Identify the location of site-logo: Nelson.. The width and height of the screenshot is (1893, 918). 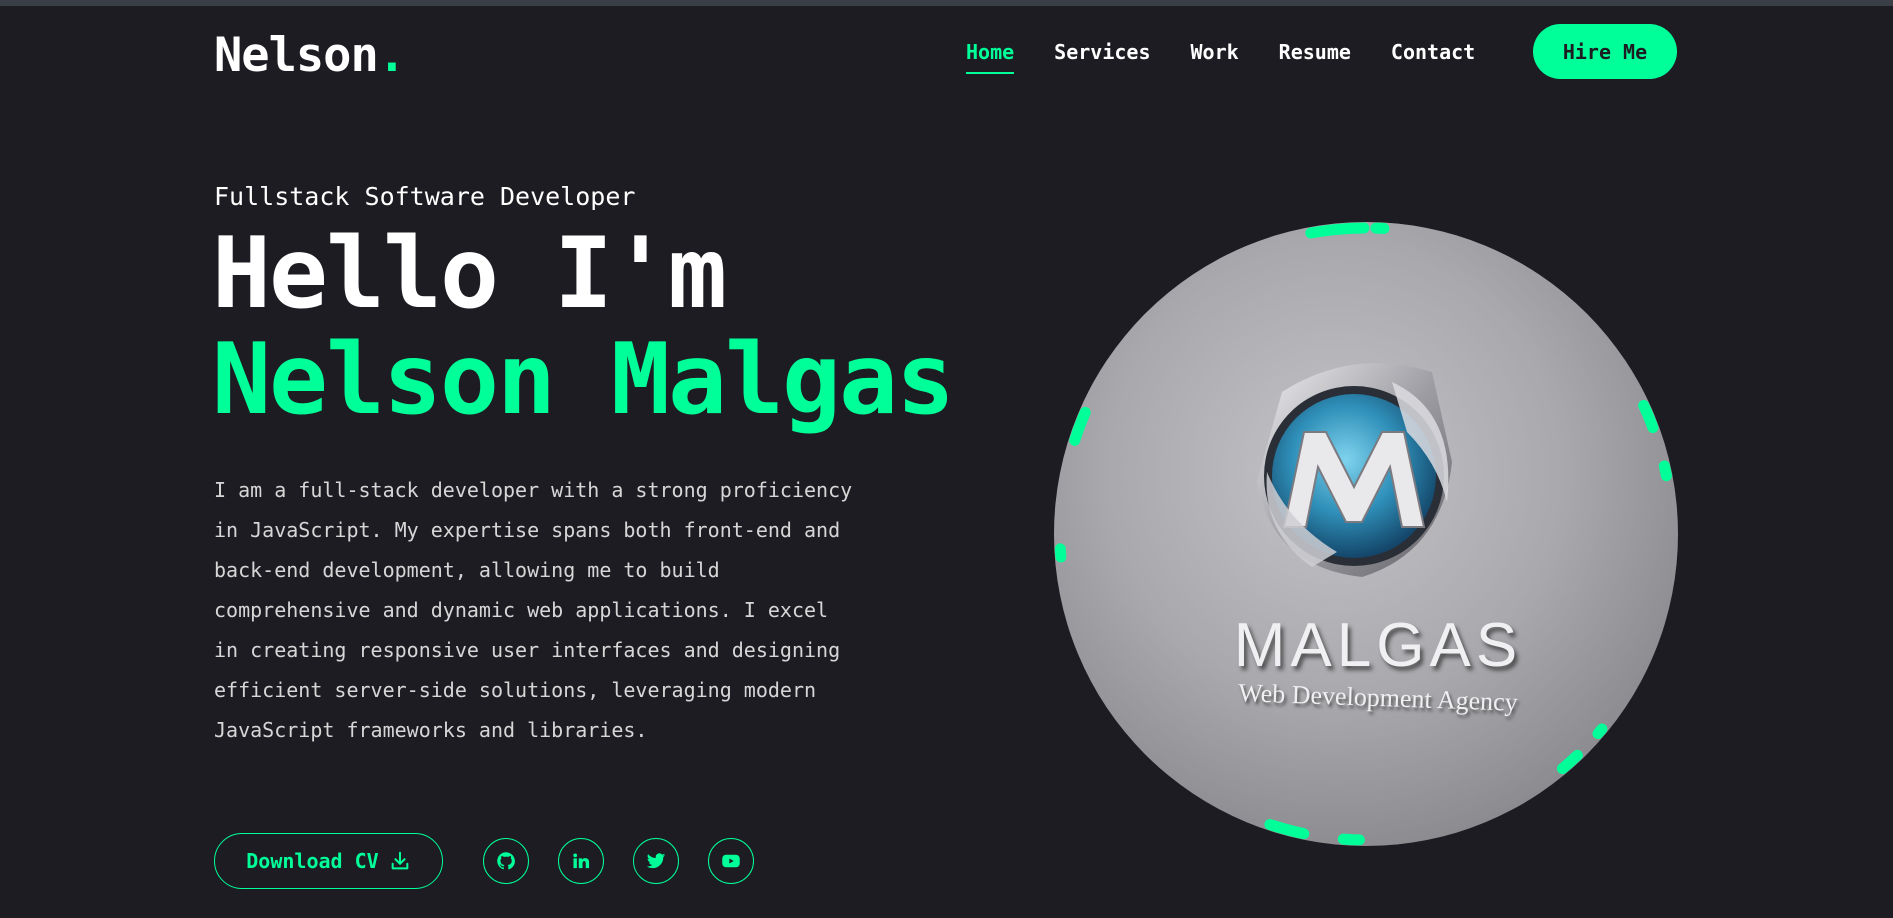
(310, 55).